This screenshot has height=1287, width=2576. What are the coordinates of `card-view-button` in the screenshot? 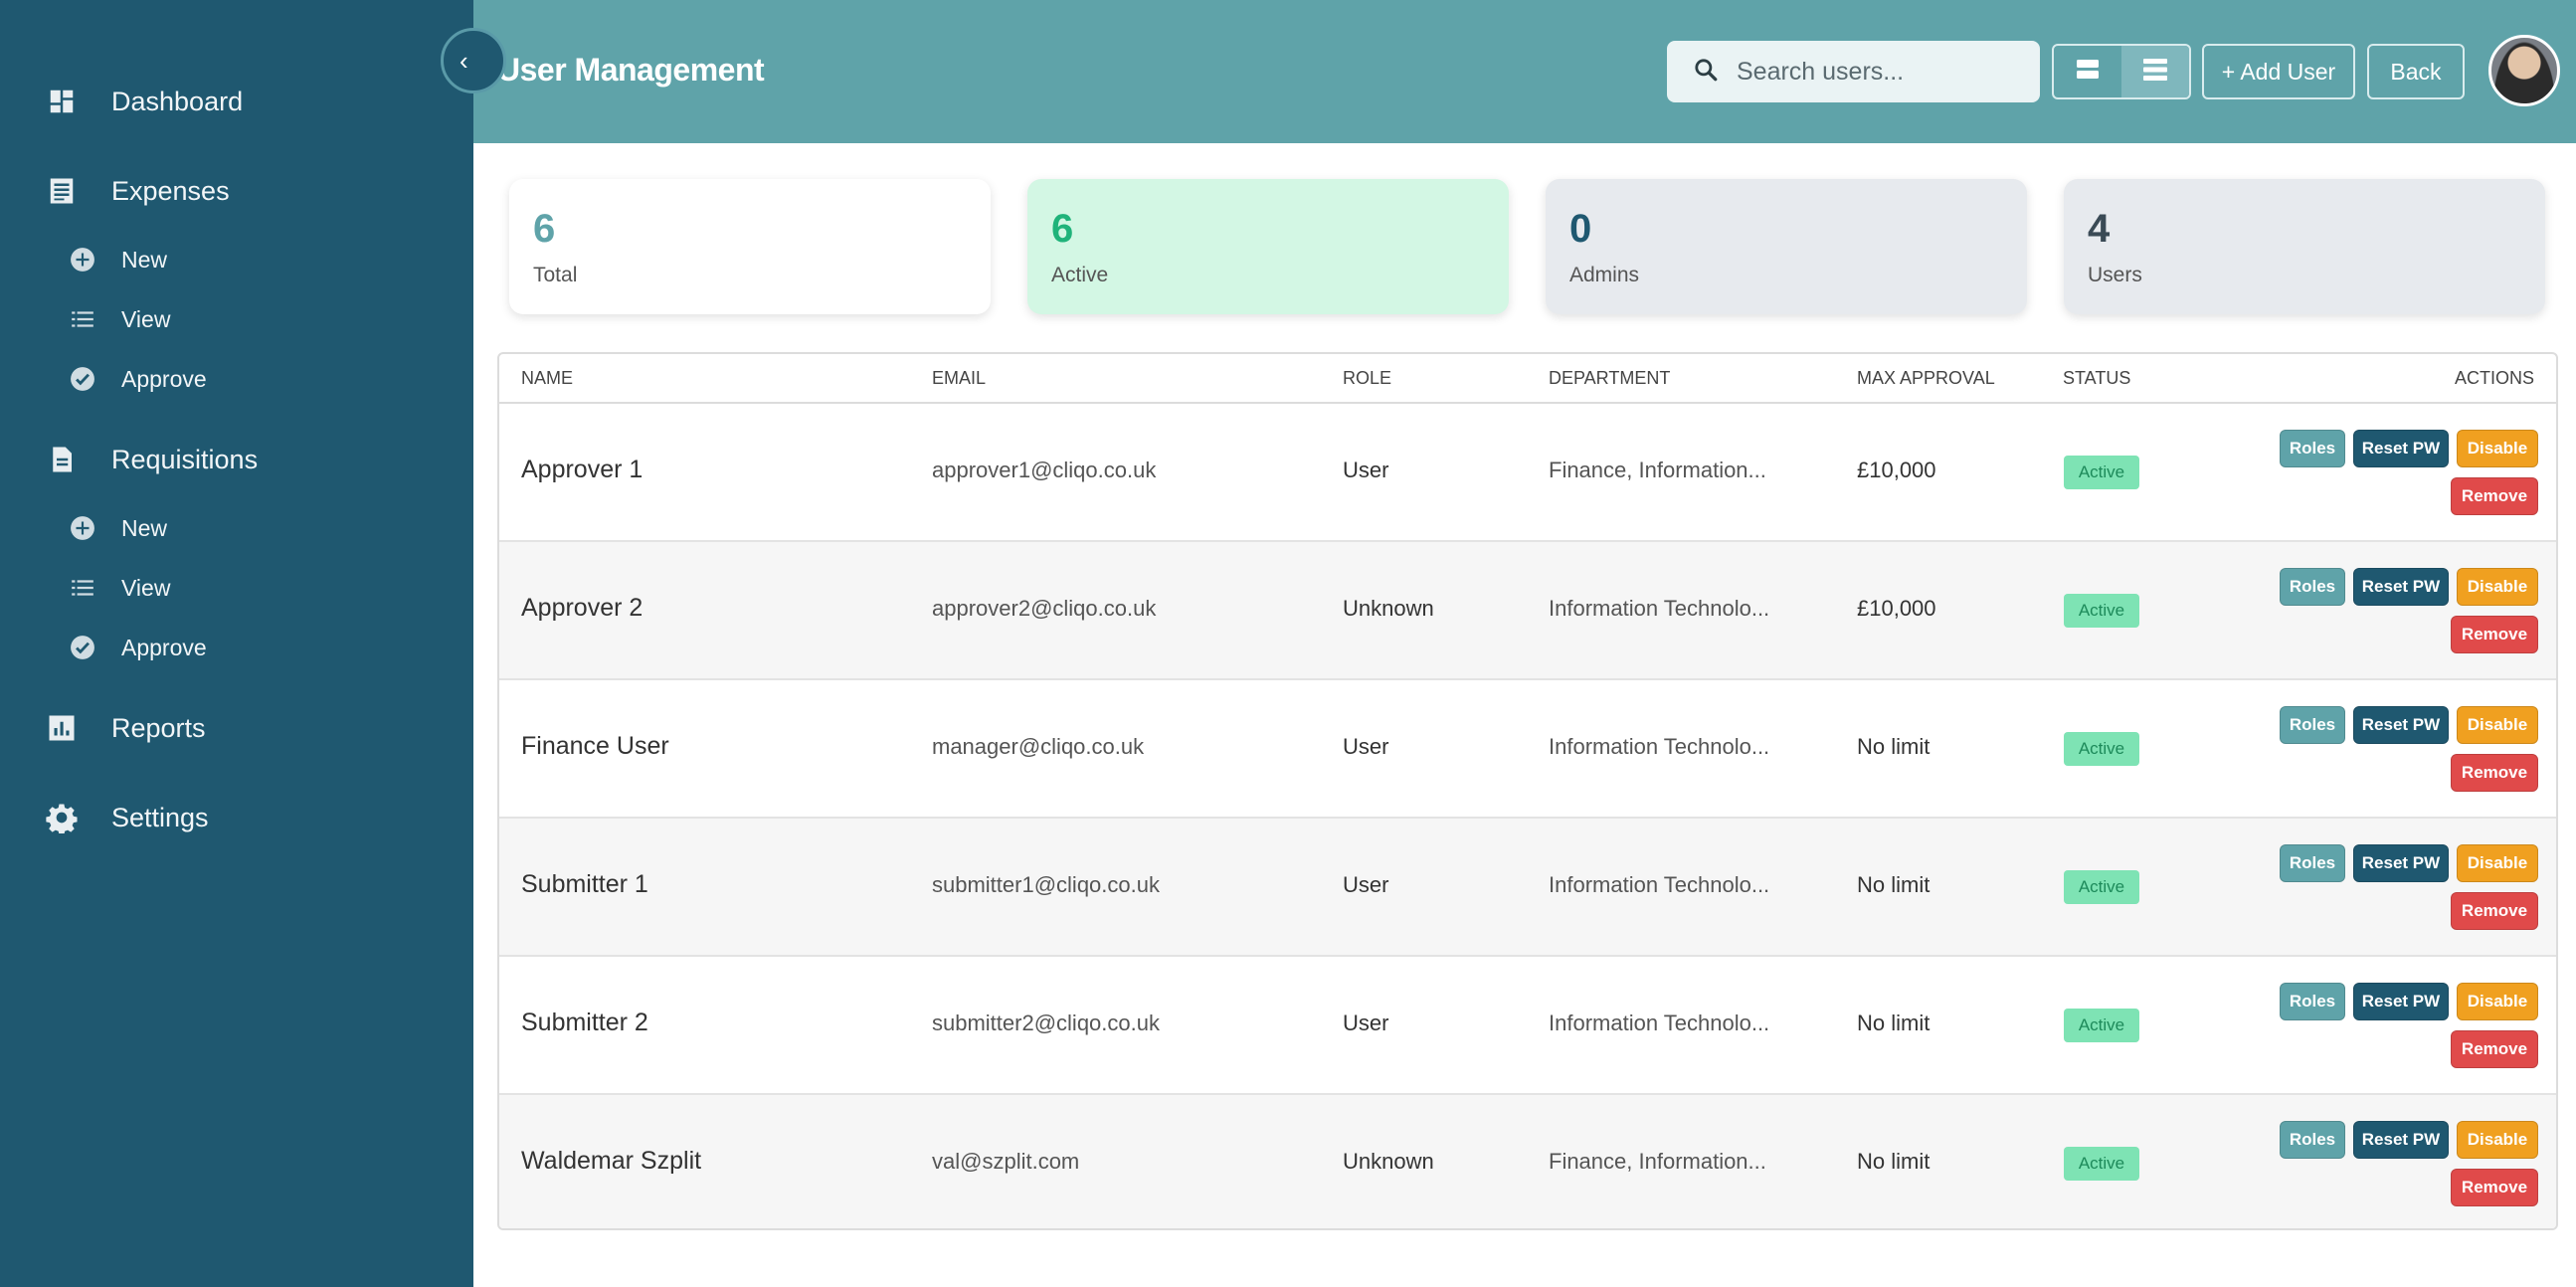 It's located at (2087, 71).